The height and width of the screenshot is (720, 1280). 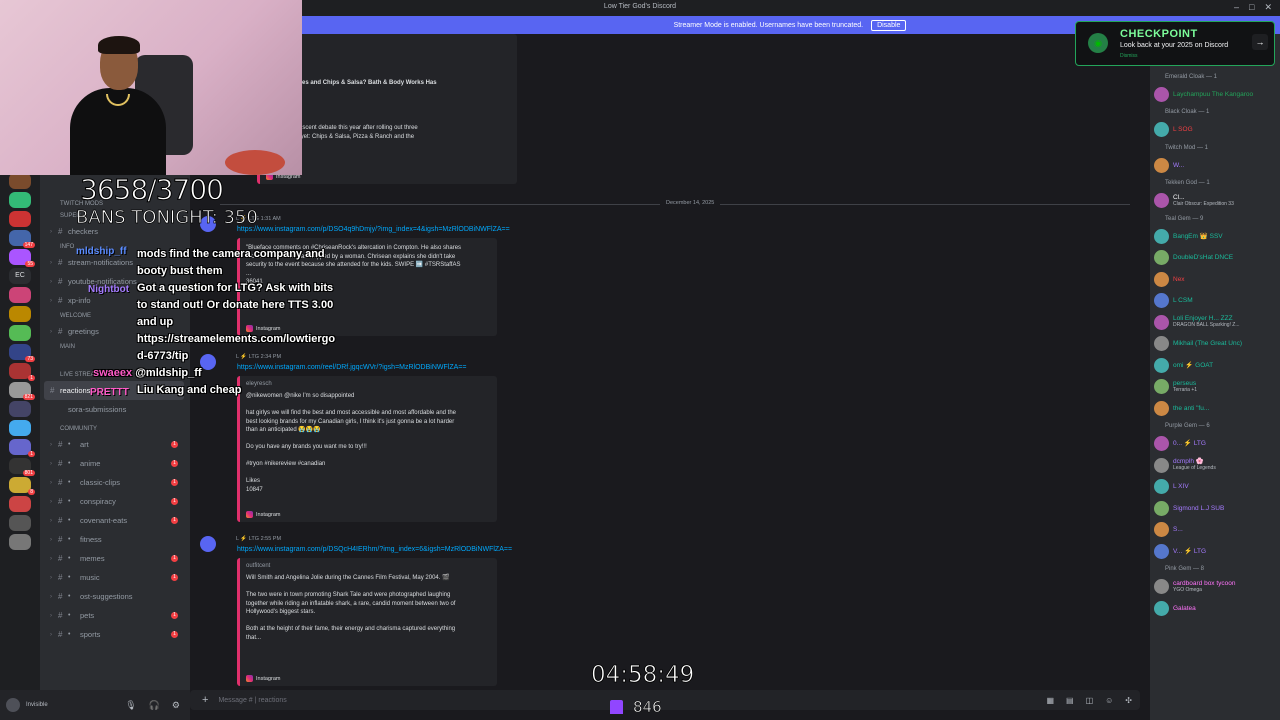 I want to click on sticker-icon: ◫, so click(x=1090, y=700).